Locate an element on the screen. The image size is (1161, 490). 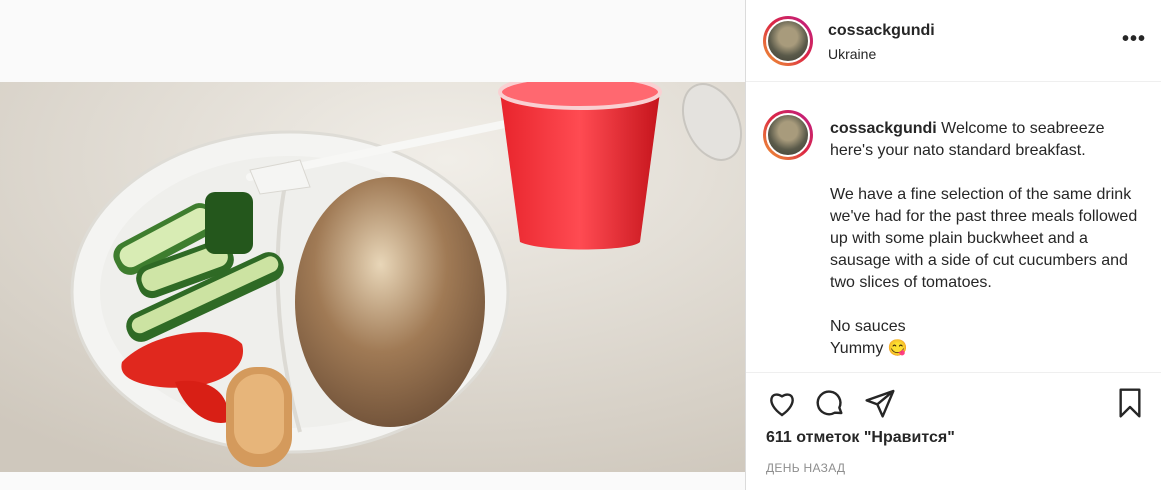
caption-avatar is located at coordinates (788, 135).